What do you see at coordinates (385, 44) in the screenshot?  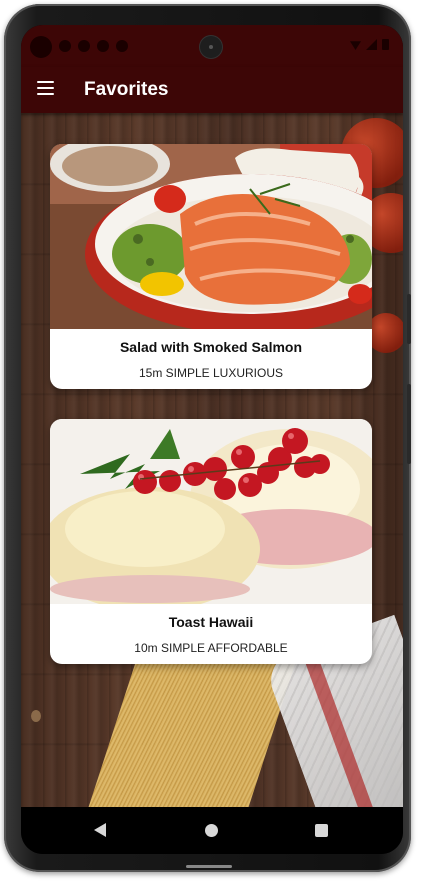 I see `battery-icon` at bounding box center [385, 44].